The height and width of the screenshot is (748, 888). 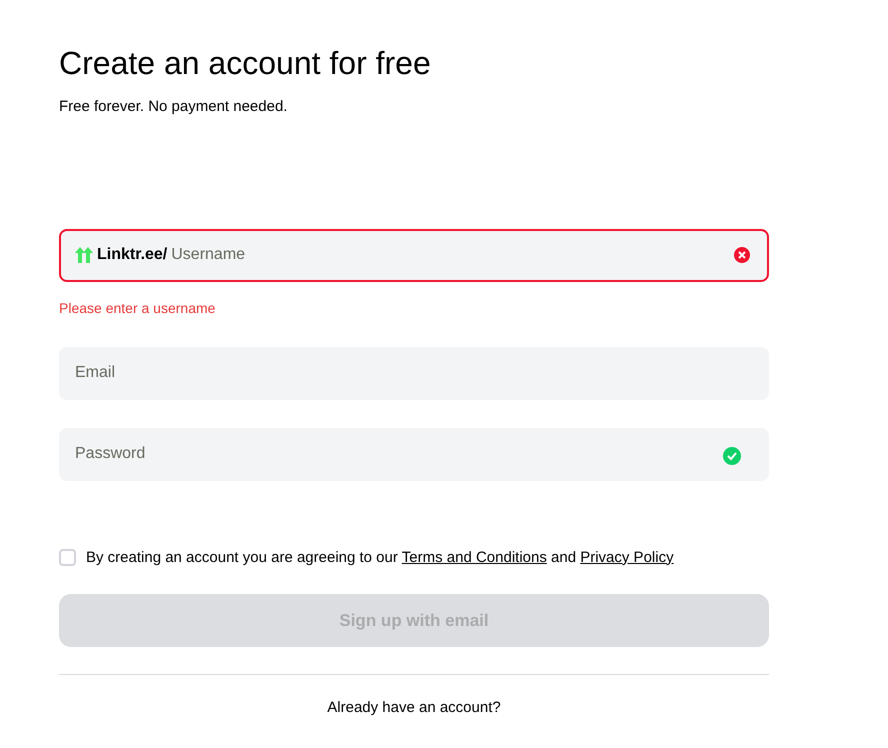 What do you see at coordinates (67, 557) in the screenshot?
I see `agree-checkbox` at bounding box center [67, 557].